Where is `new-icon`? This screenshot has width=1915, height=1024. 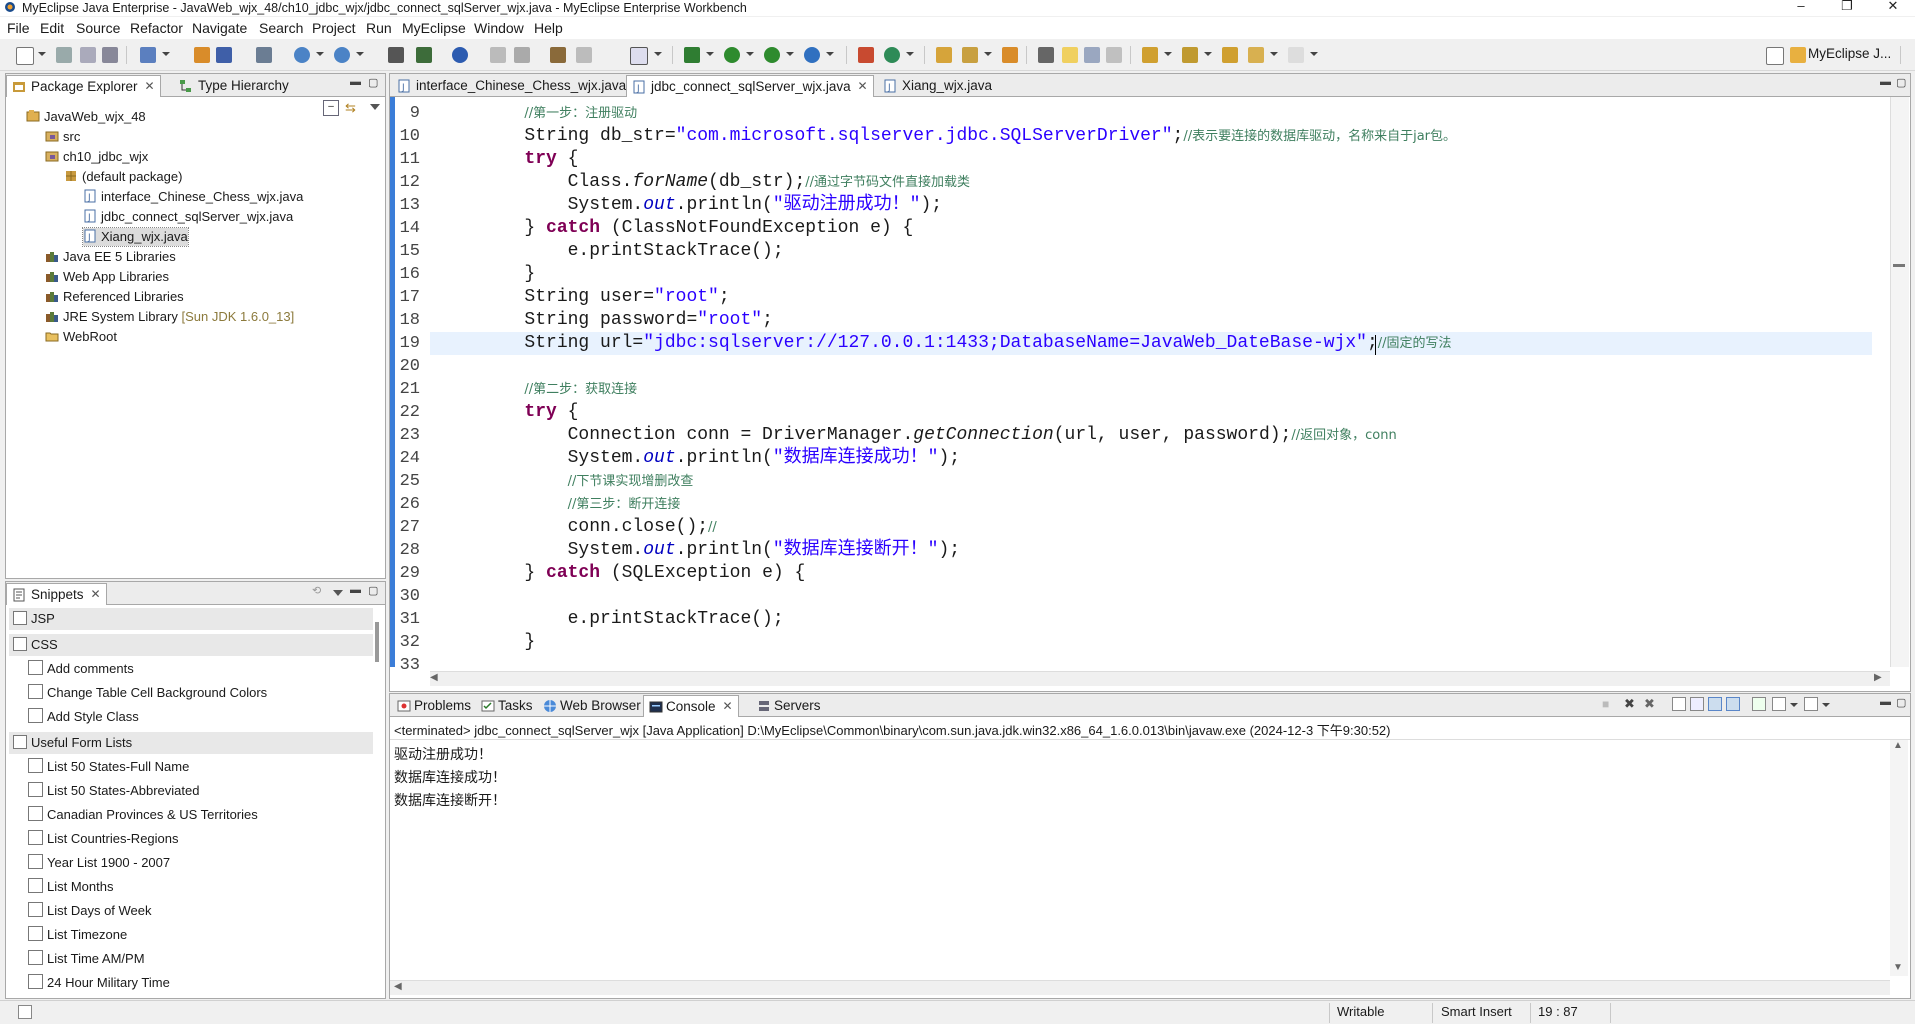 new-icon is located at coordinates (25, 56).